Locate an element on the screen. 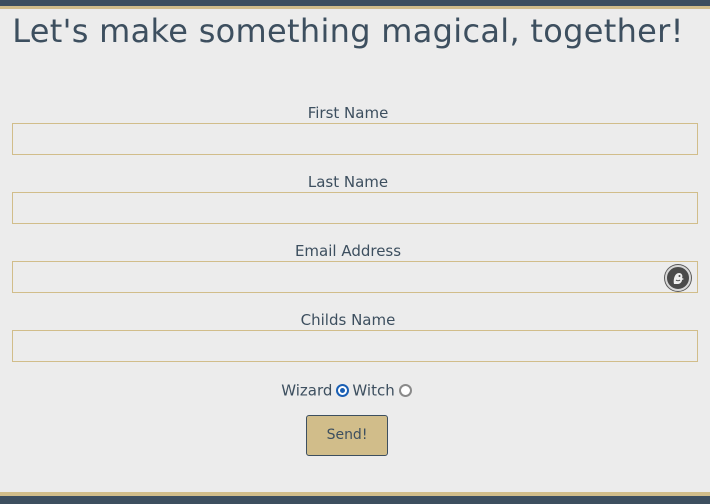  bottom-border is located at coordinates (355, 498).